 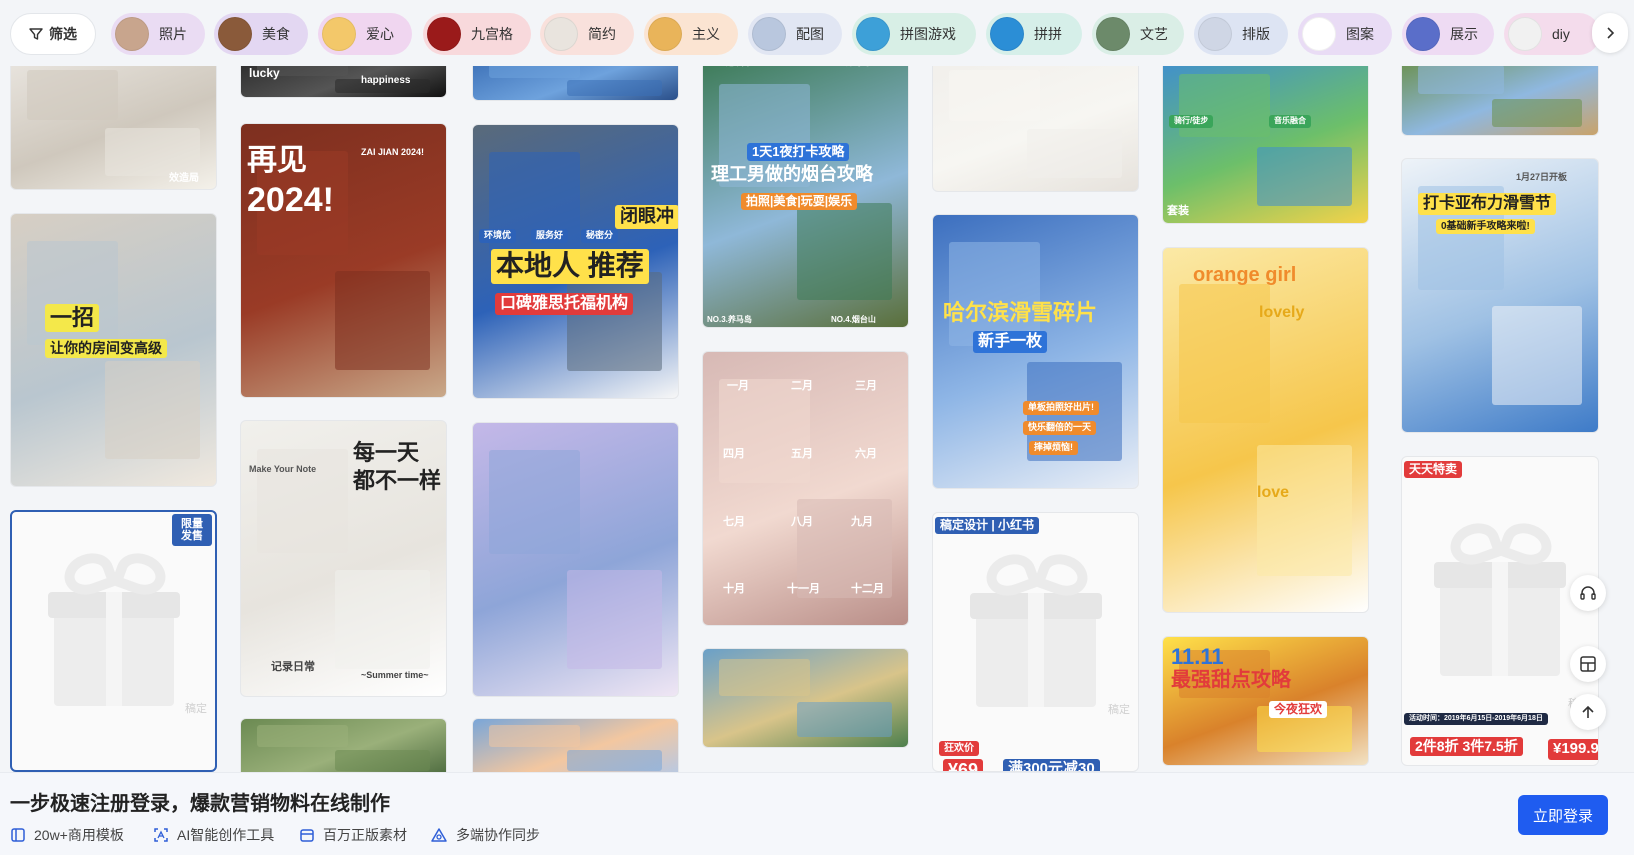 What do you see at coordinates (1588, 712) in the screenshot?
I see `back-to-top-button` at bounding box center [1588, 712].